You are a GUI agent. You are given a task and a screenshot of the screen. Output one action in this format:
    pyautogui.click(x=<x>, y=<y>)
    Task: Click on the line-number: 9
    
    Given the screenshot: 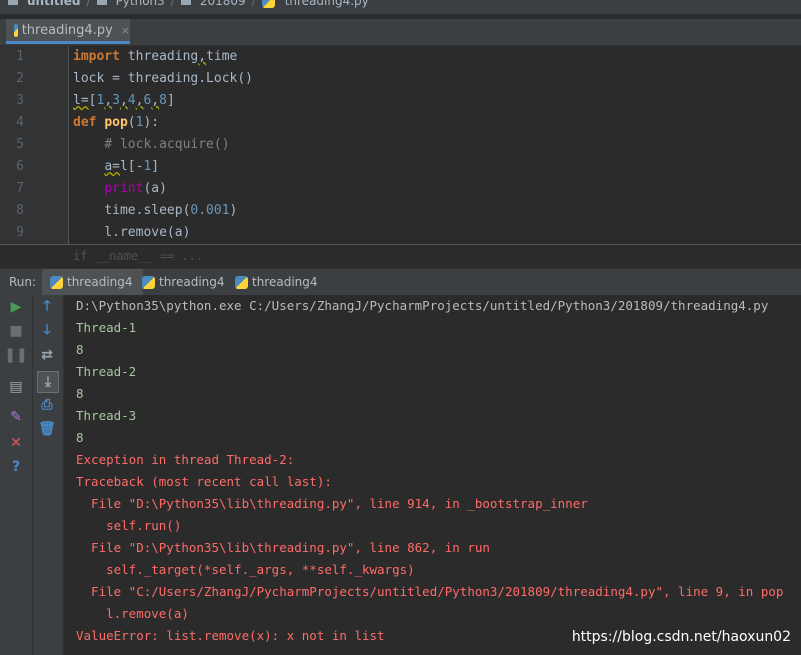 What is the action you would take?
    pyautogui.click(x=20, y=232)
    